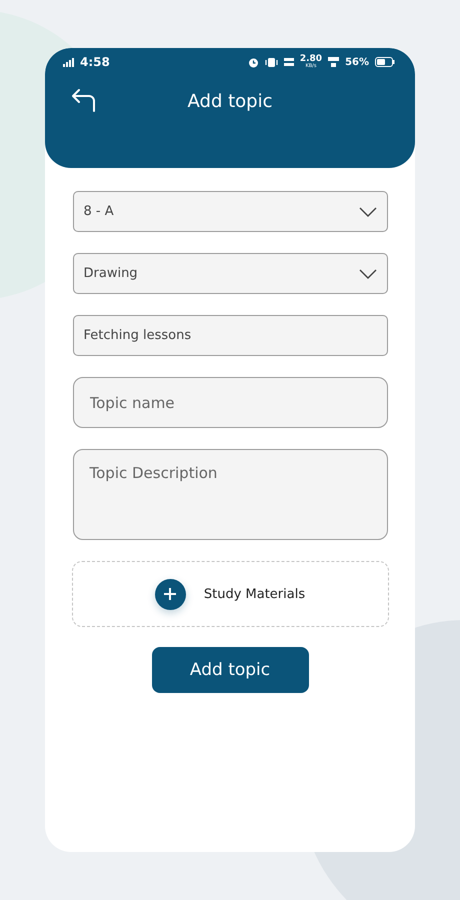 This screenshot has height=900, width=460. Describe the element at coordinates (271, 62) in the screenshot. I see `vibrate-icon` at that location.